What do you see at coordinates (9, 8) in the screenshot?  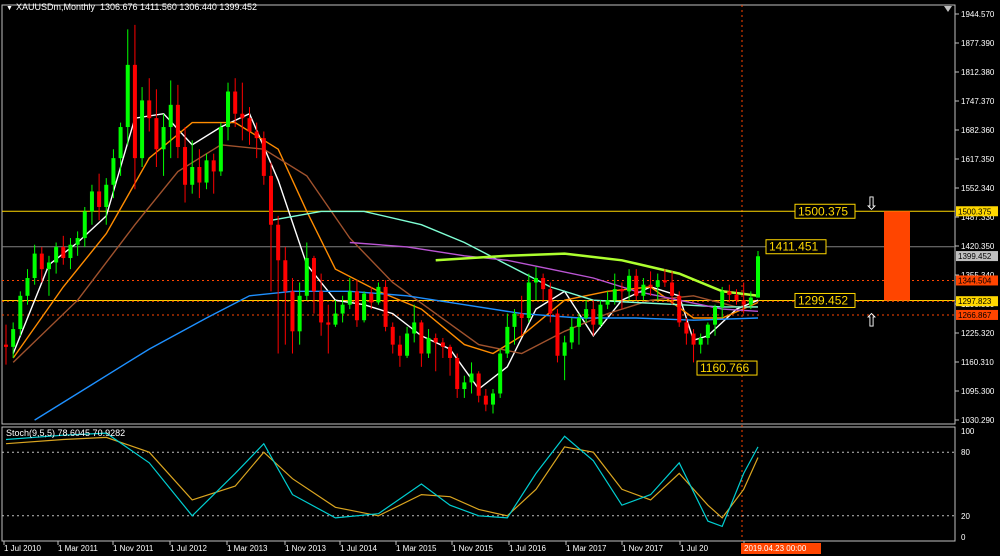 I see `dropdown-triangle-icon: ▼` at bounding box center [9, 8].